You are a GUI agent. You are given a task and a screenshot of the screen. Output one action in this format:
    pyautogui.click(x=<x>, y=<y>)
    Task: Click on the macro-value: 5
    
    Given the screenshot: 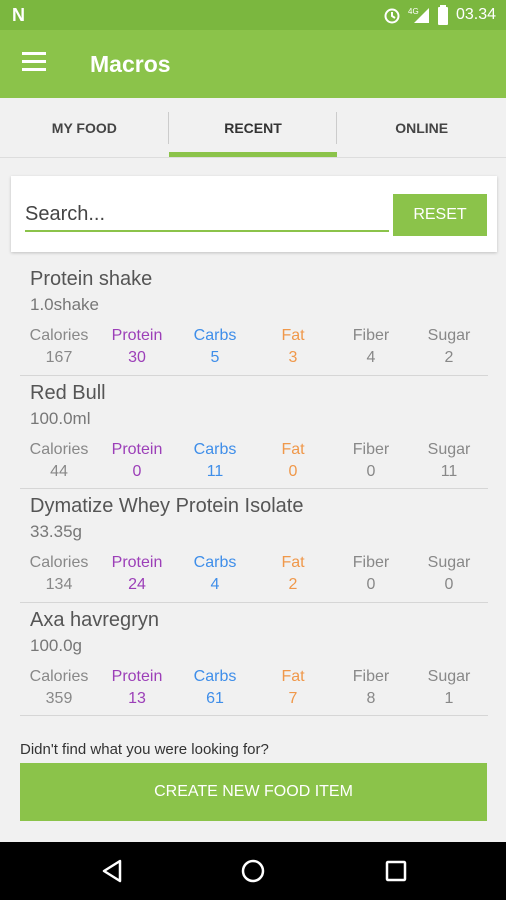 What is the action you would take?
    pyautogui.click(x=215, y=357)
    